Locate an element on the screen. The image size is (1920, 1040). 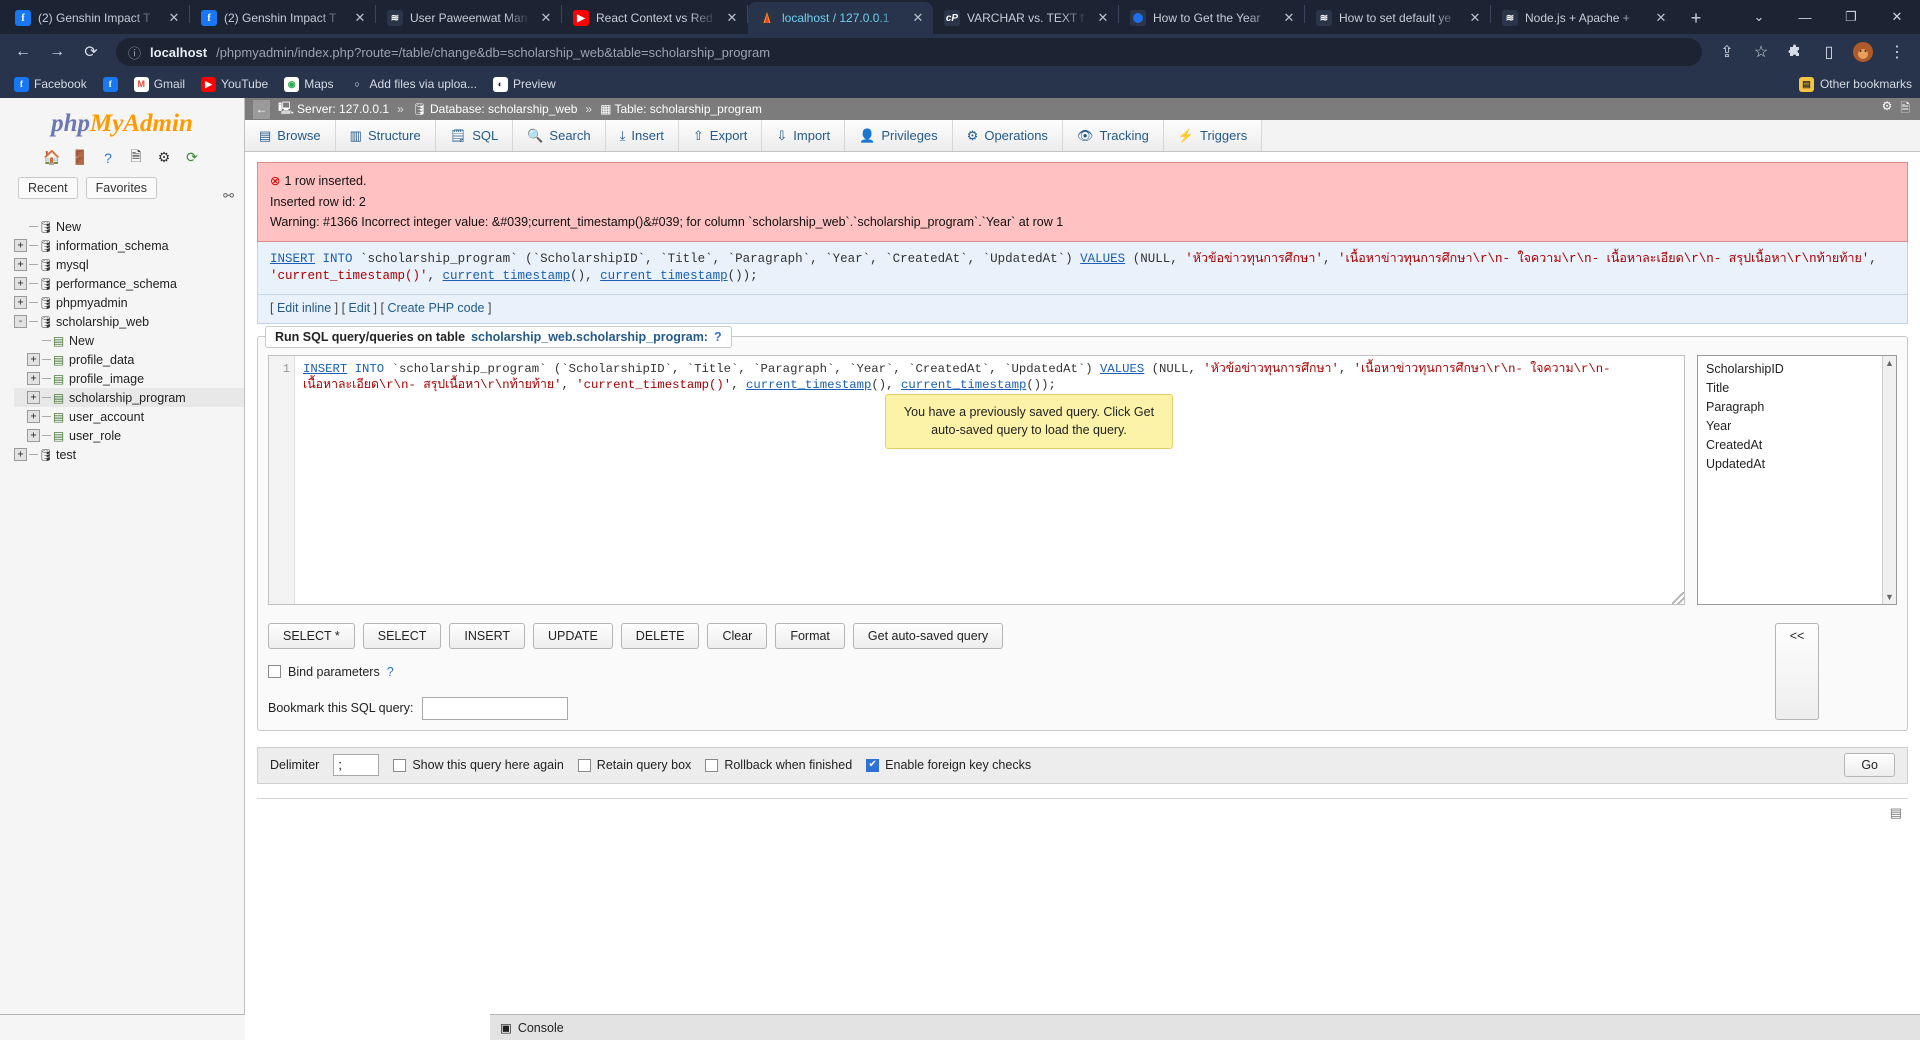
foreign-key-checks-checkbox: ✔ is located at coordinates (873, 765).